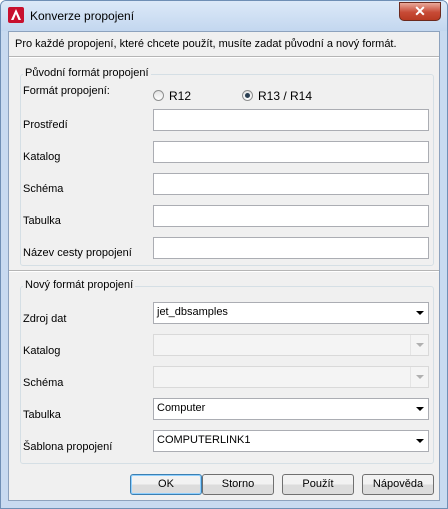  Describe the element at coordinates (285, 96) in the screenshot. I see `radio-r13-label: R13 / R14` at that location.